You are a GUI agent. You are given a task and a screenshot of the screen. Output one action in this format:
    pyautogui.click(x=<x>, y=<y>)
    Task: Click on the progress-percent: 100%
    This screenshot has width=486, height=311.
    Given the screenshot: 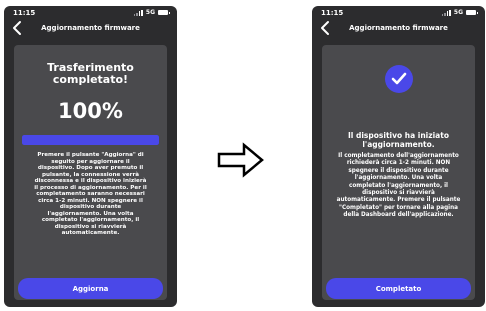 What is the action you would take?
    pyautogui.click(x=90, y=111)
    